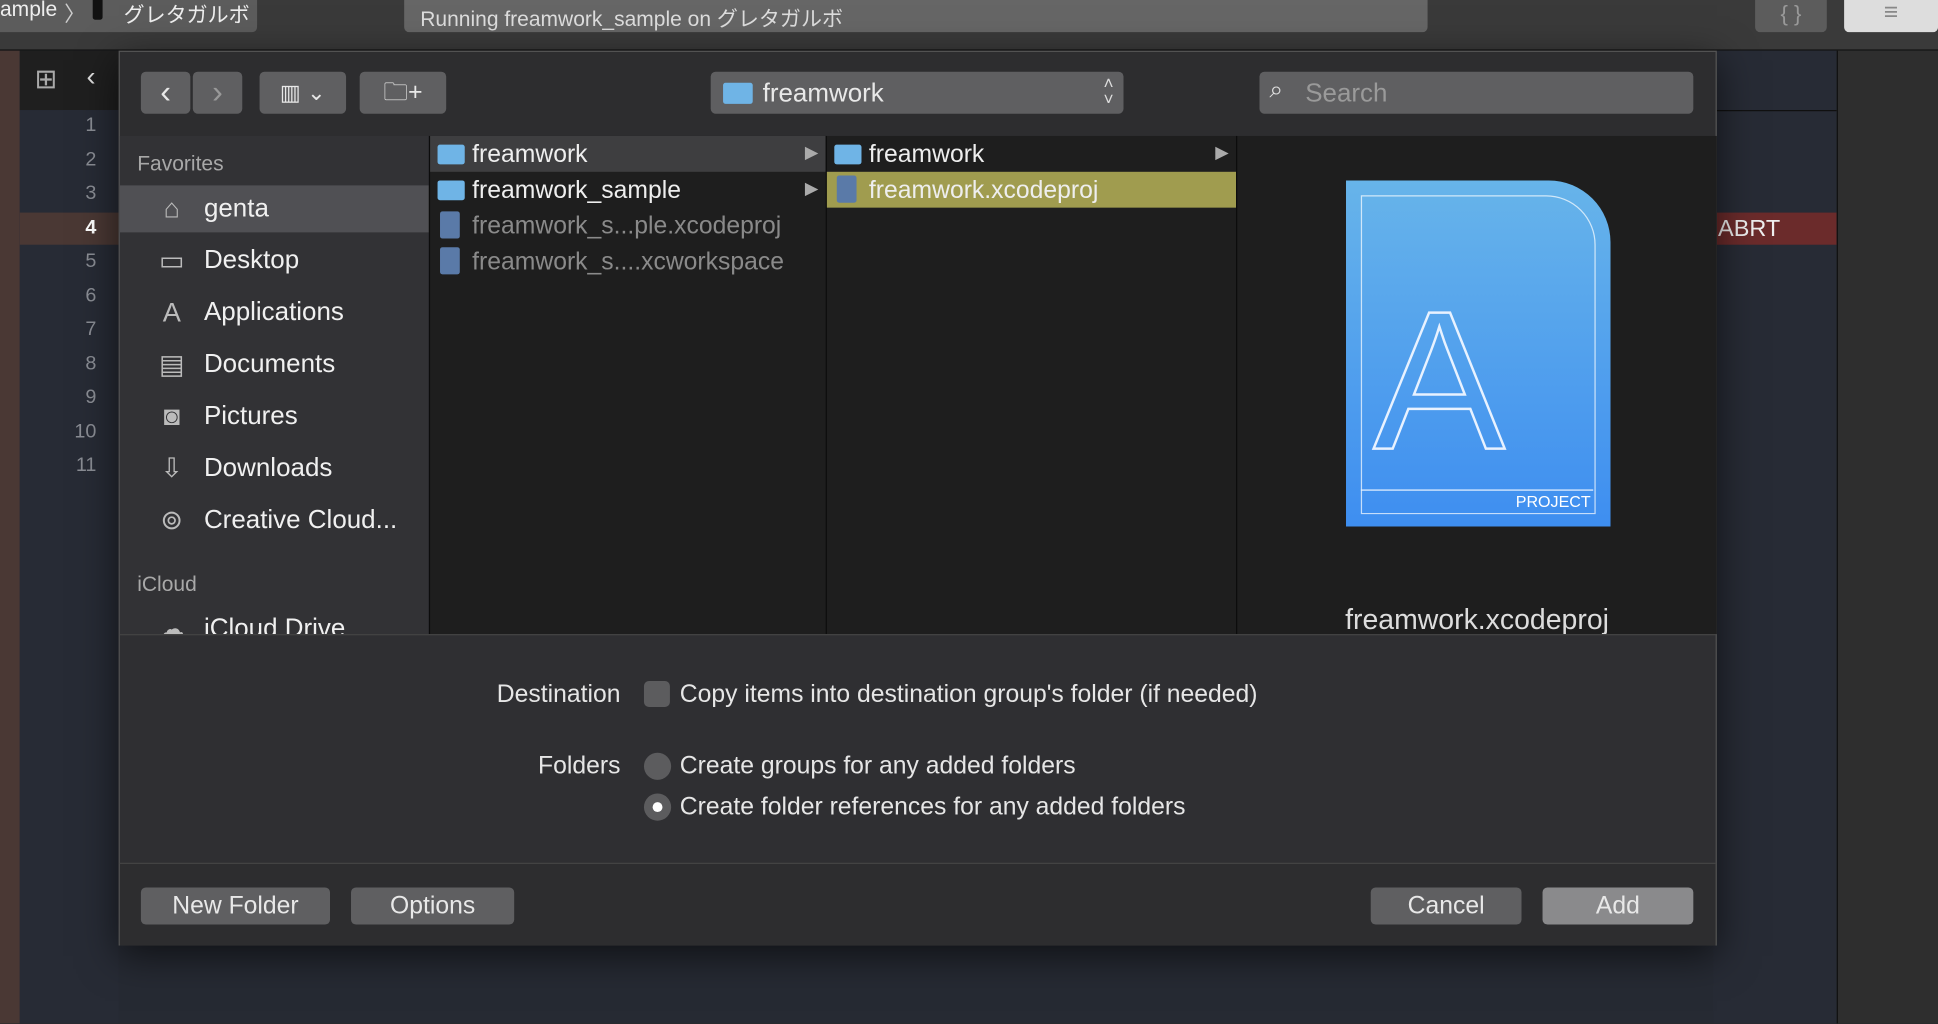 The height and width of the screenshot is (1024, 1938). What do you see at coordinates (983, 190) in the screenshot?
I see `file-name: freamwork.xcodeproj` at bounding box center [983, 190].